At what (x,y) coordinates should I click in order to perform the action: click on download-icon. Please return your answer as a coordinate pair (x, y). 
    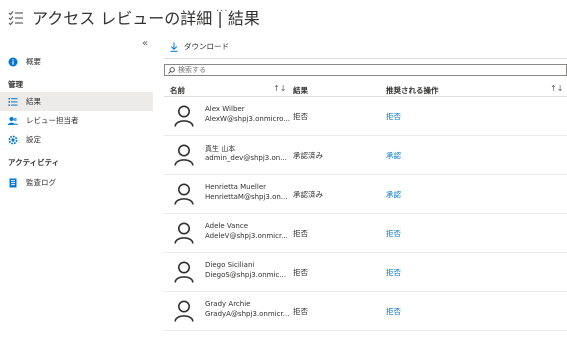
    Looking at the image, I should click on (174, 47).